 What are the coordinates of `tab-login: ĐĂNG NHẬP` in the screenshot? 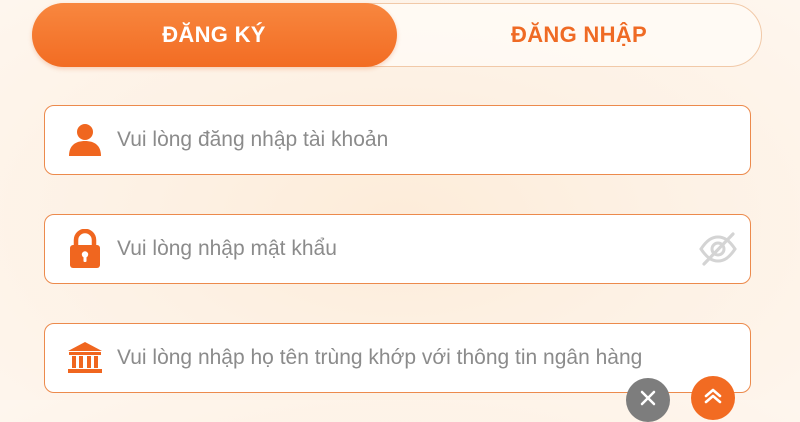 It's located at (579, 35).